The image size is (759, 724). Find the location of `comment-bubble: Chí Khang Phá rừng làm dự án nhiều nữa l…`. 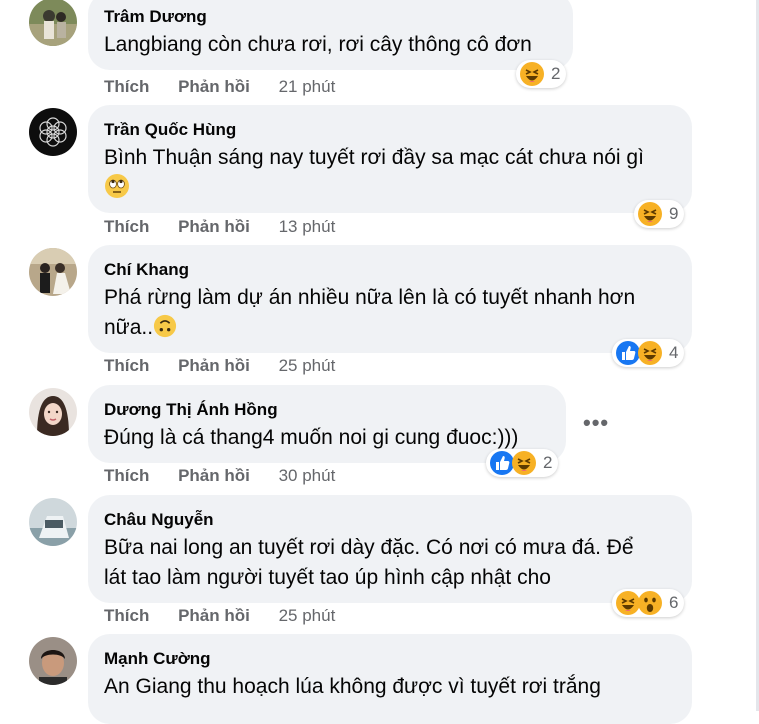

comment-bubble: Chí Khang Phá rừng làm dự án nhiều nữa l… is located at coordinates (390, 299).